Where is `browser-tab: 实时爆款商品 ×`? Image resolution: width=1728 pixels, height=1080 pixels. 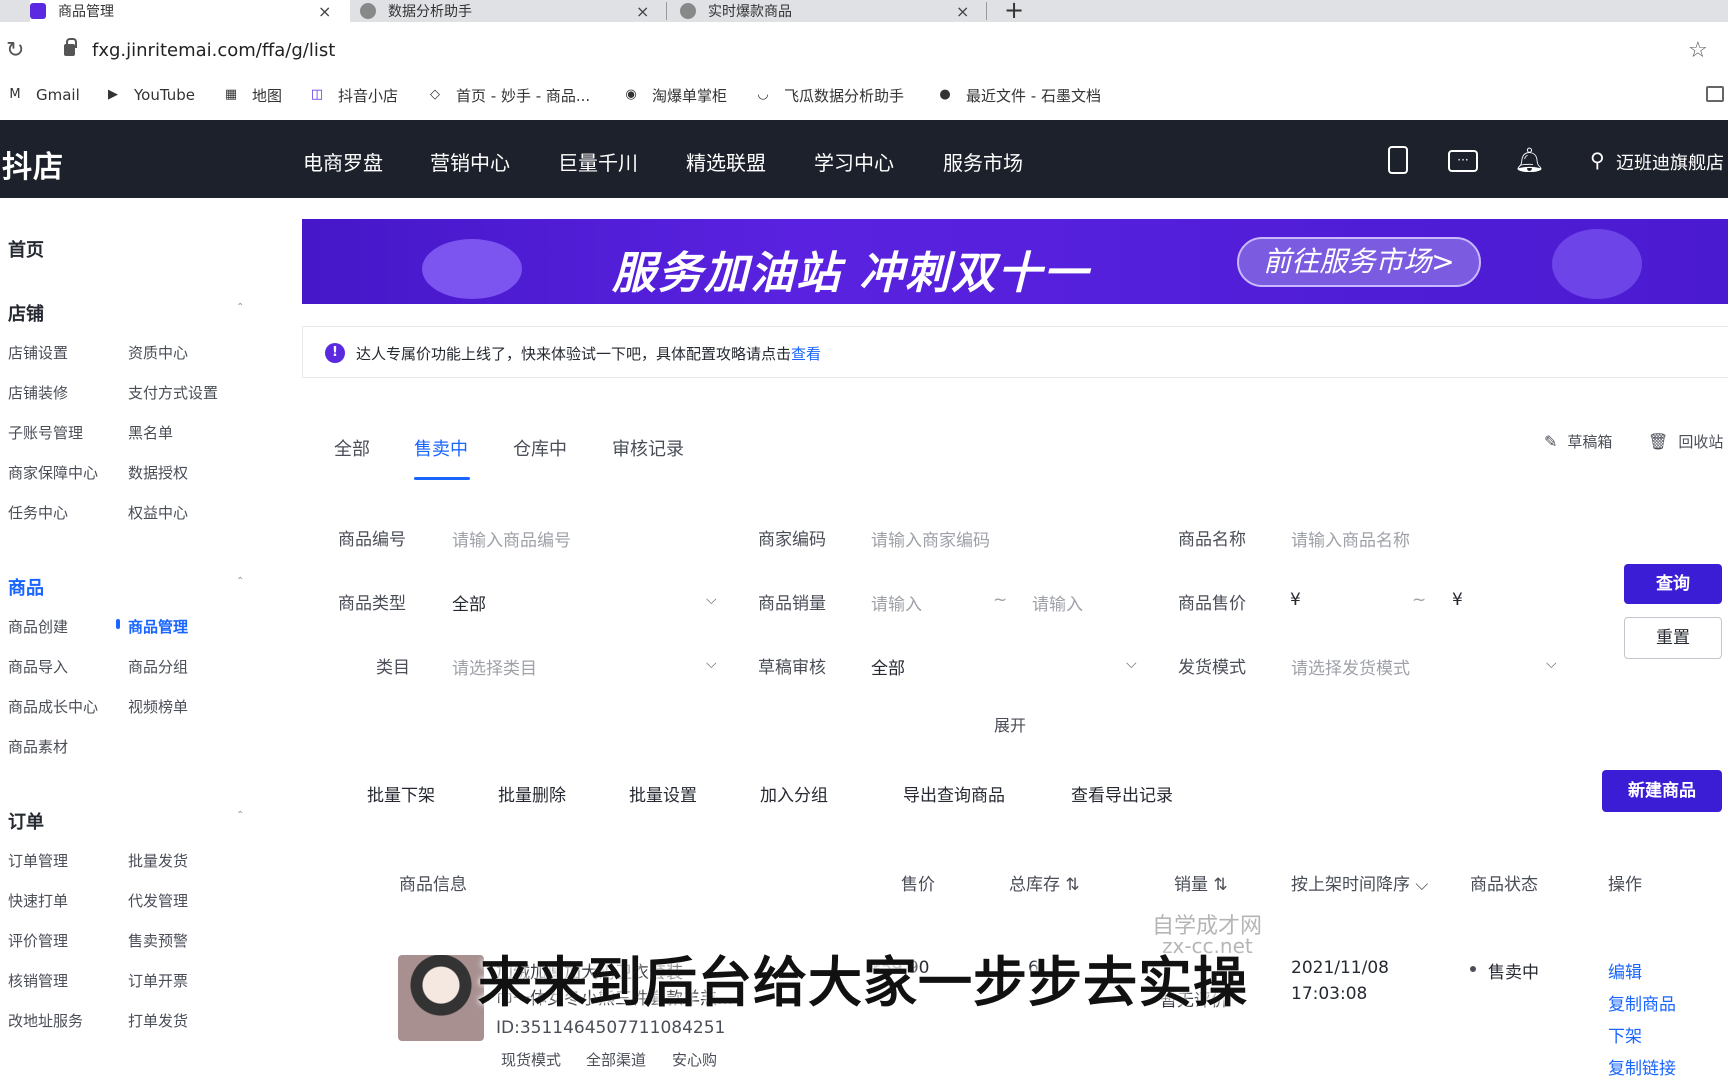
browser-tab: 实时爆款商品 × is located at coordinates (830, 11).